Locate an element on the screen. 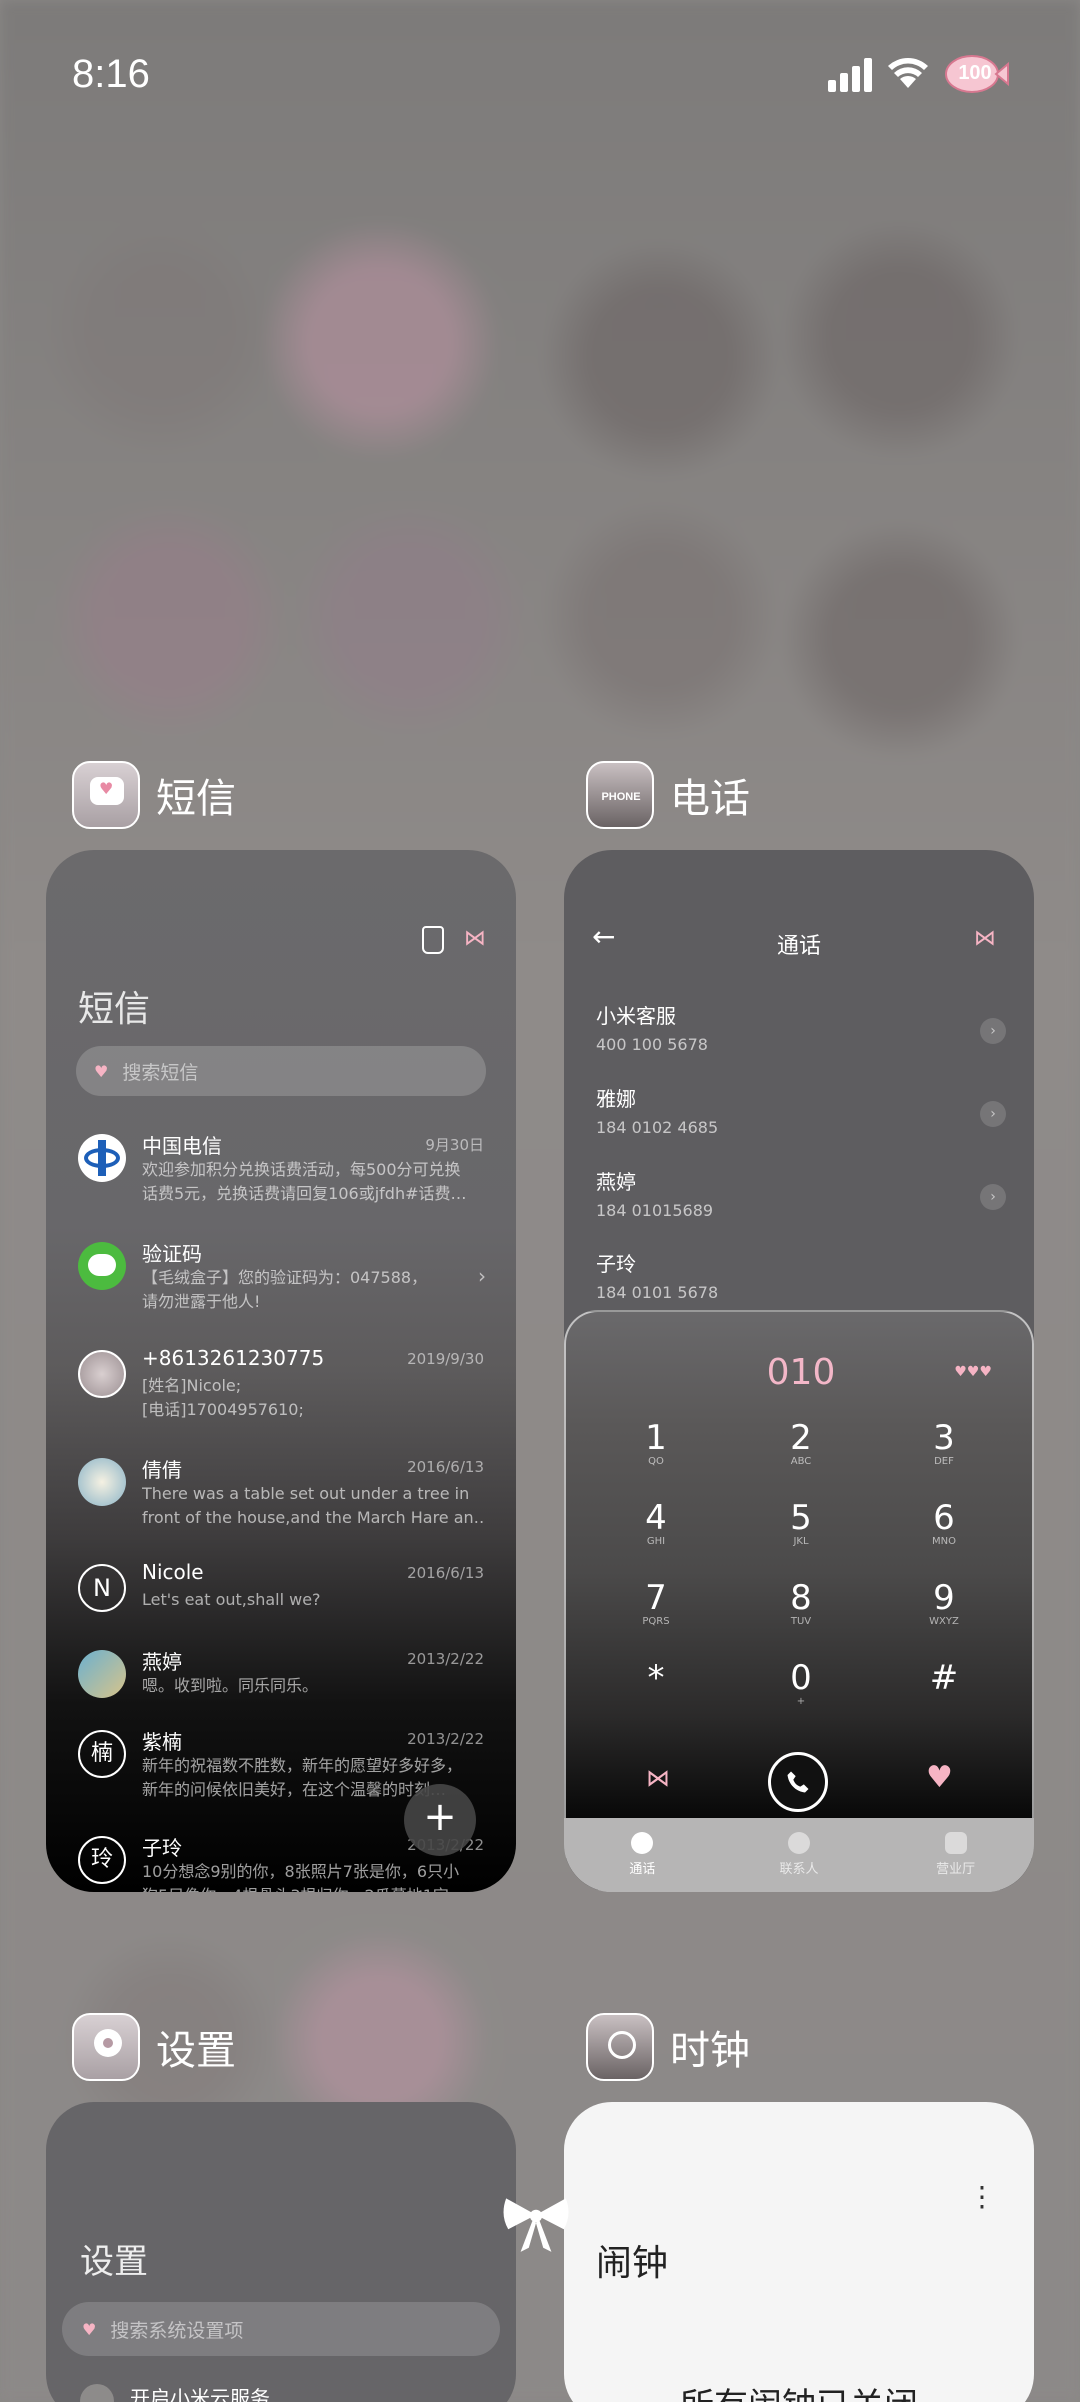 This screenshot has width=1080, height=2402. dial-key-1: 1 QO is located at coordinates (656, 1442).